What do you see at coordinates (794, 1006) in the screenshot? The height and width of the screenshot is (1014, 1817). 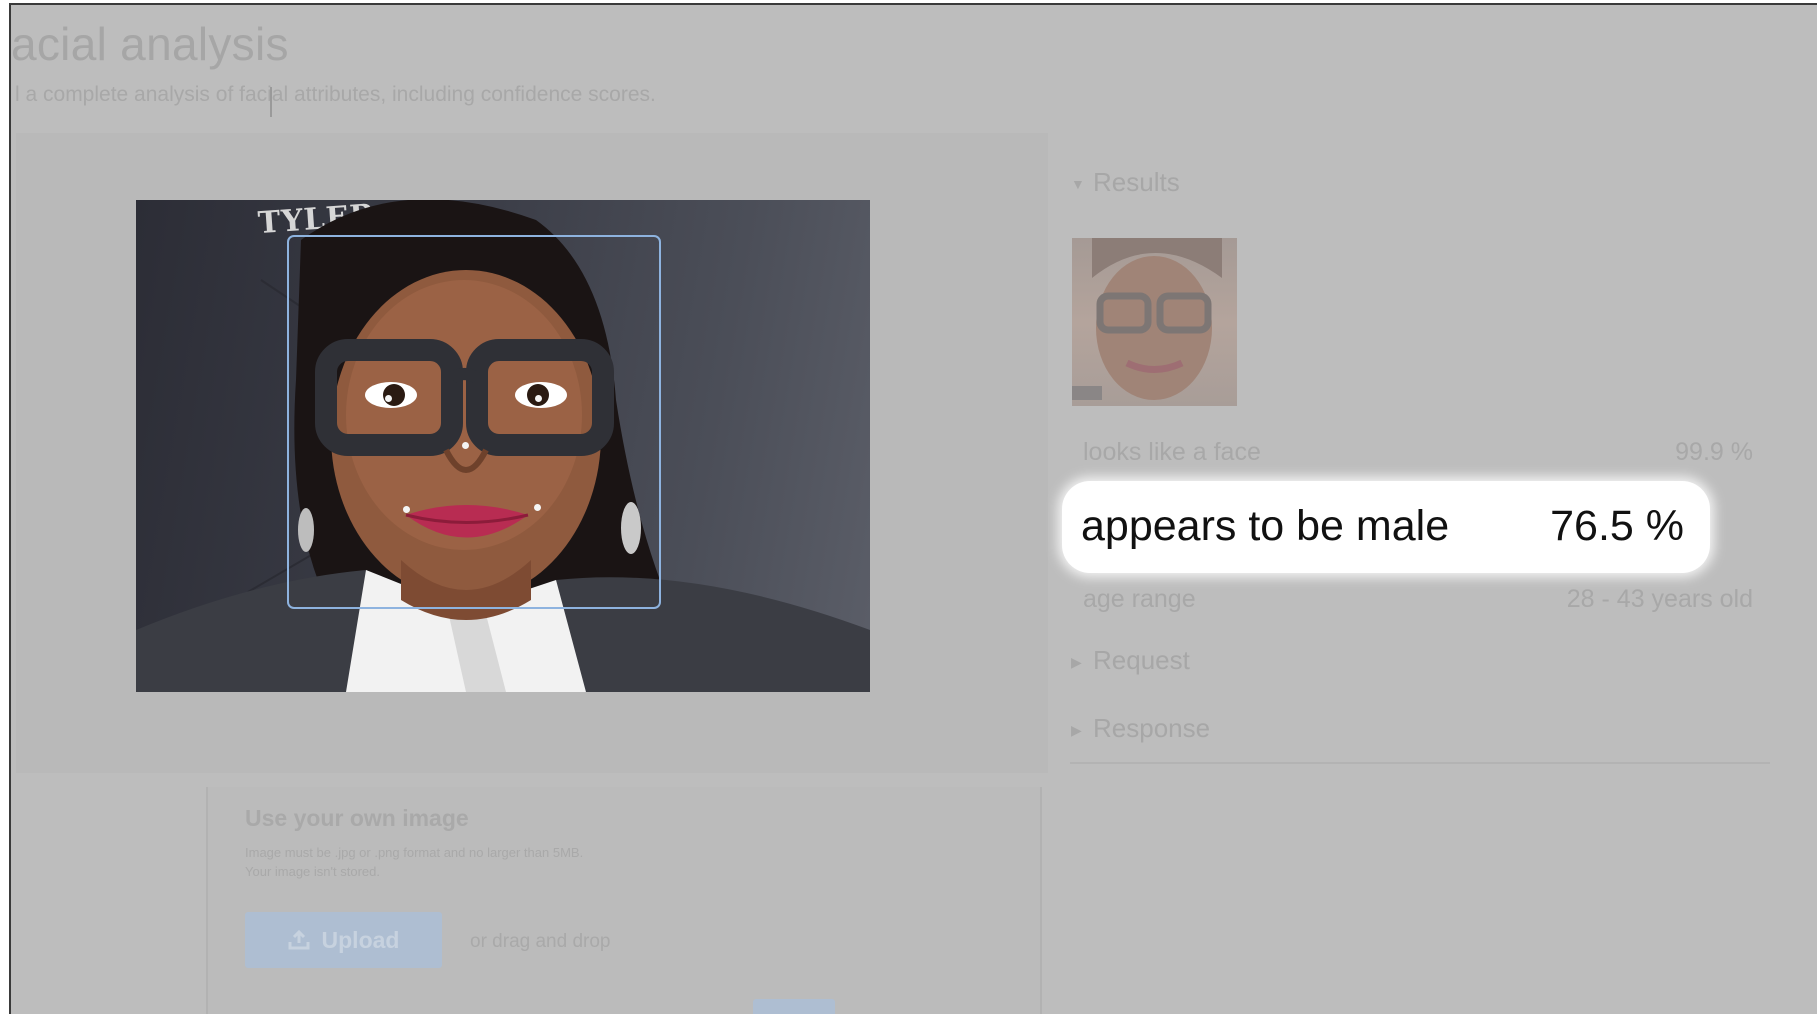 I see `analyze-button` at bounding box center [794, 1006].